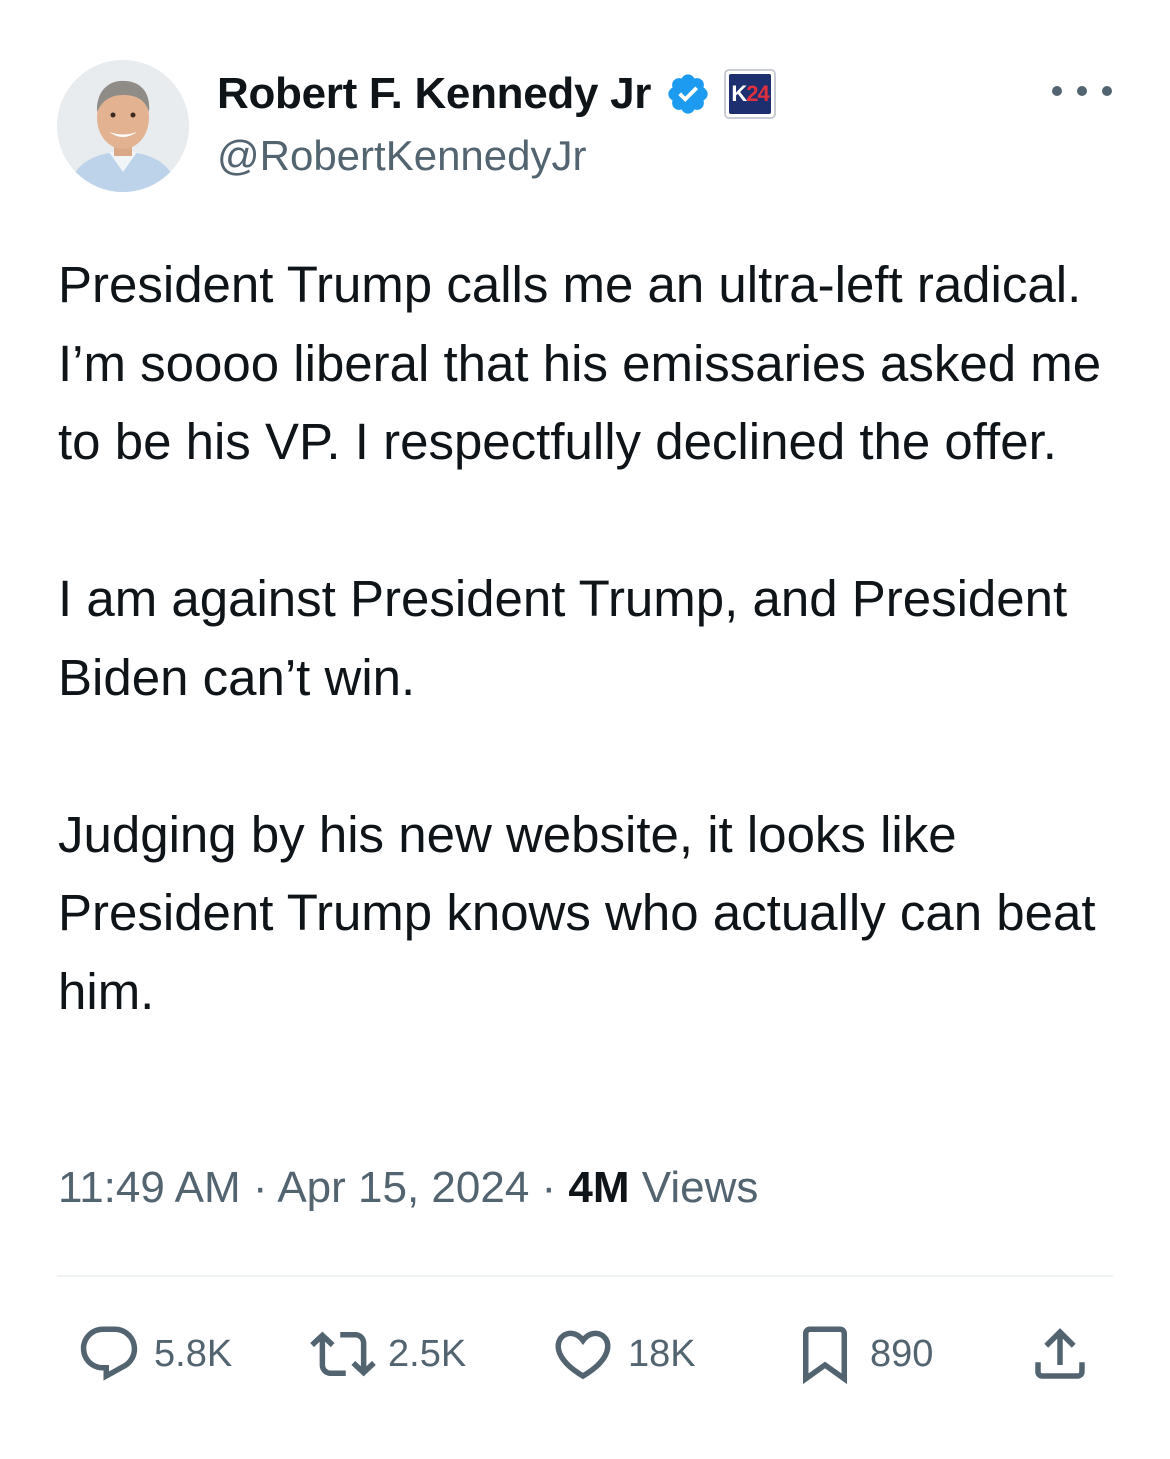 The image size is (1170, 1459). I want to click on reply-button: 5.8K, so click(154, 1354).